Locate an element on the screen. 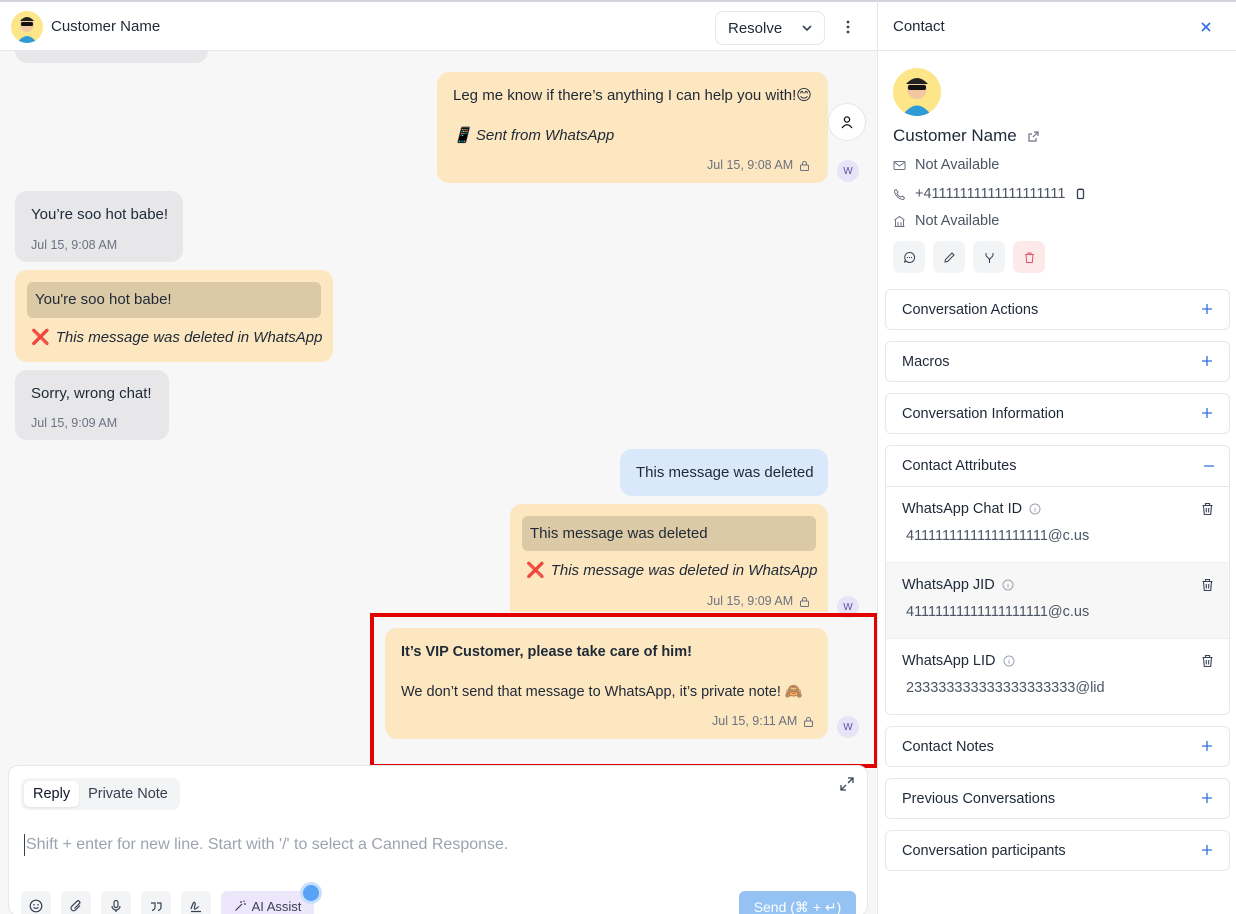  agent-avatar: W is located at coordinates (848, 171).